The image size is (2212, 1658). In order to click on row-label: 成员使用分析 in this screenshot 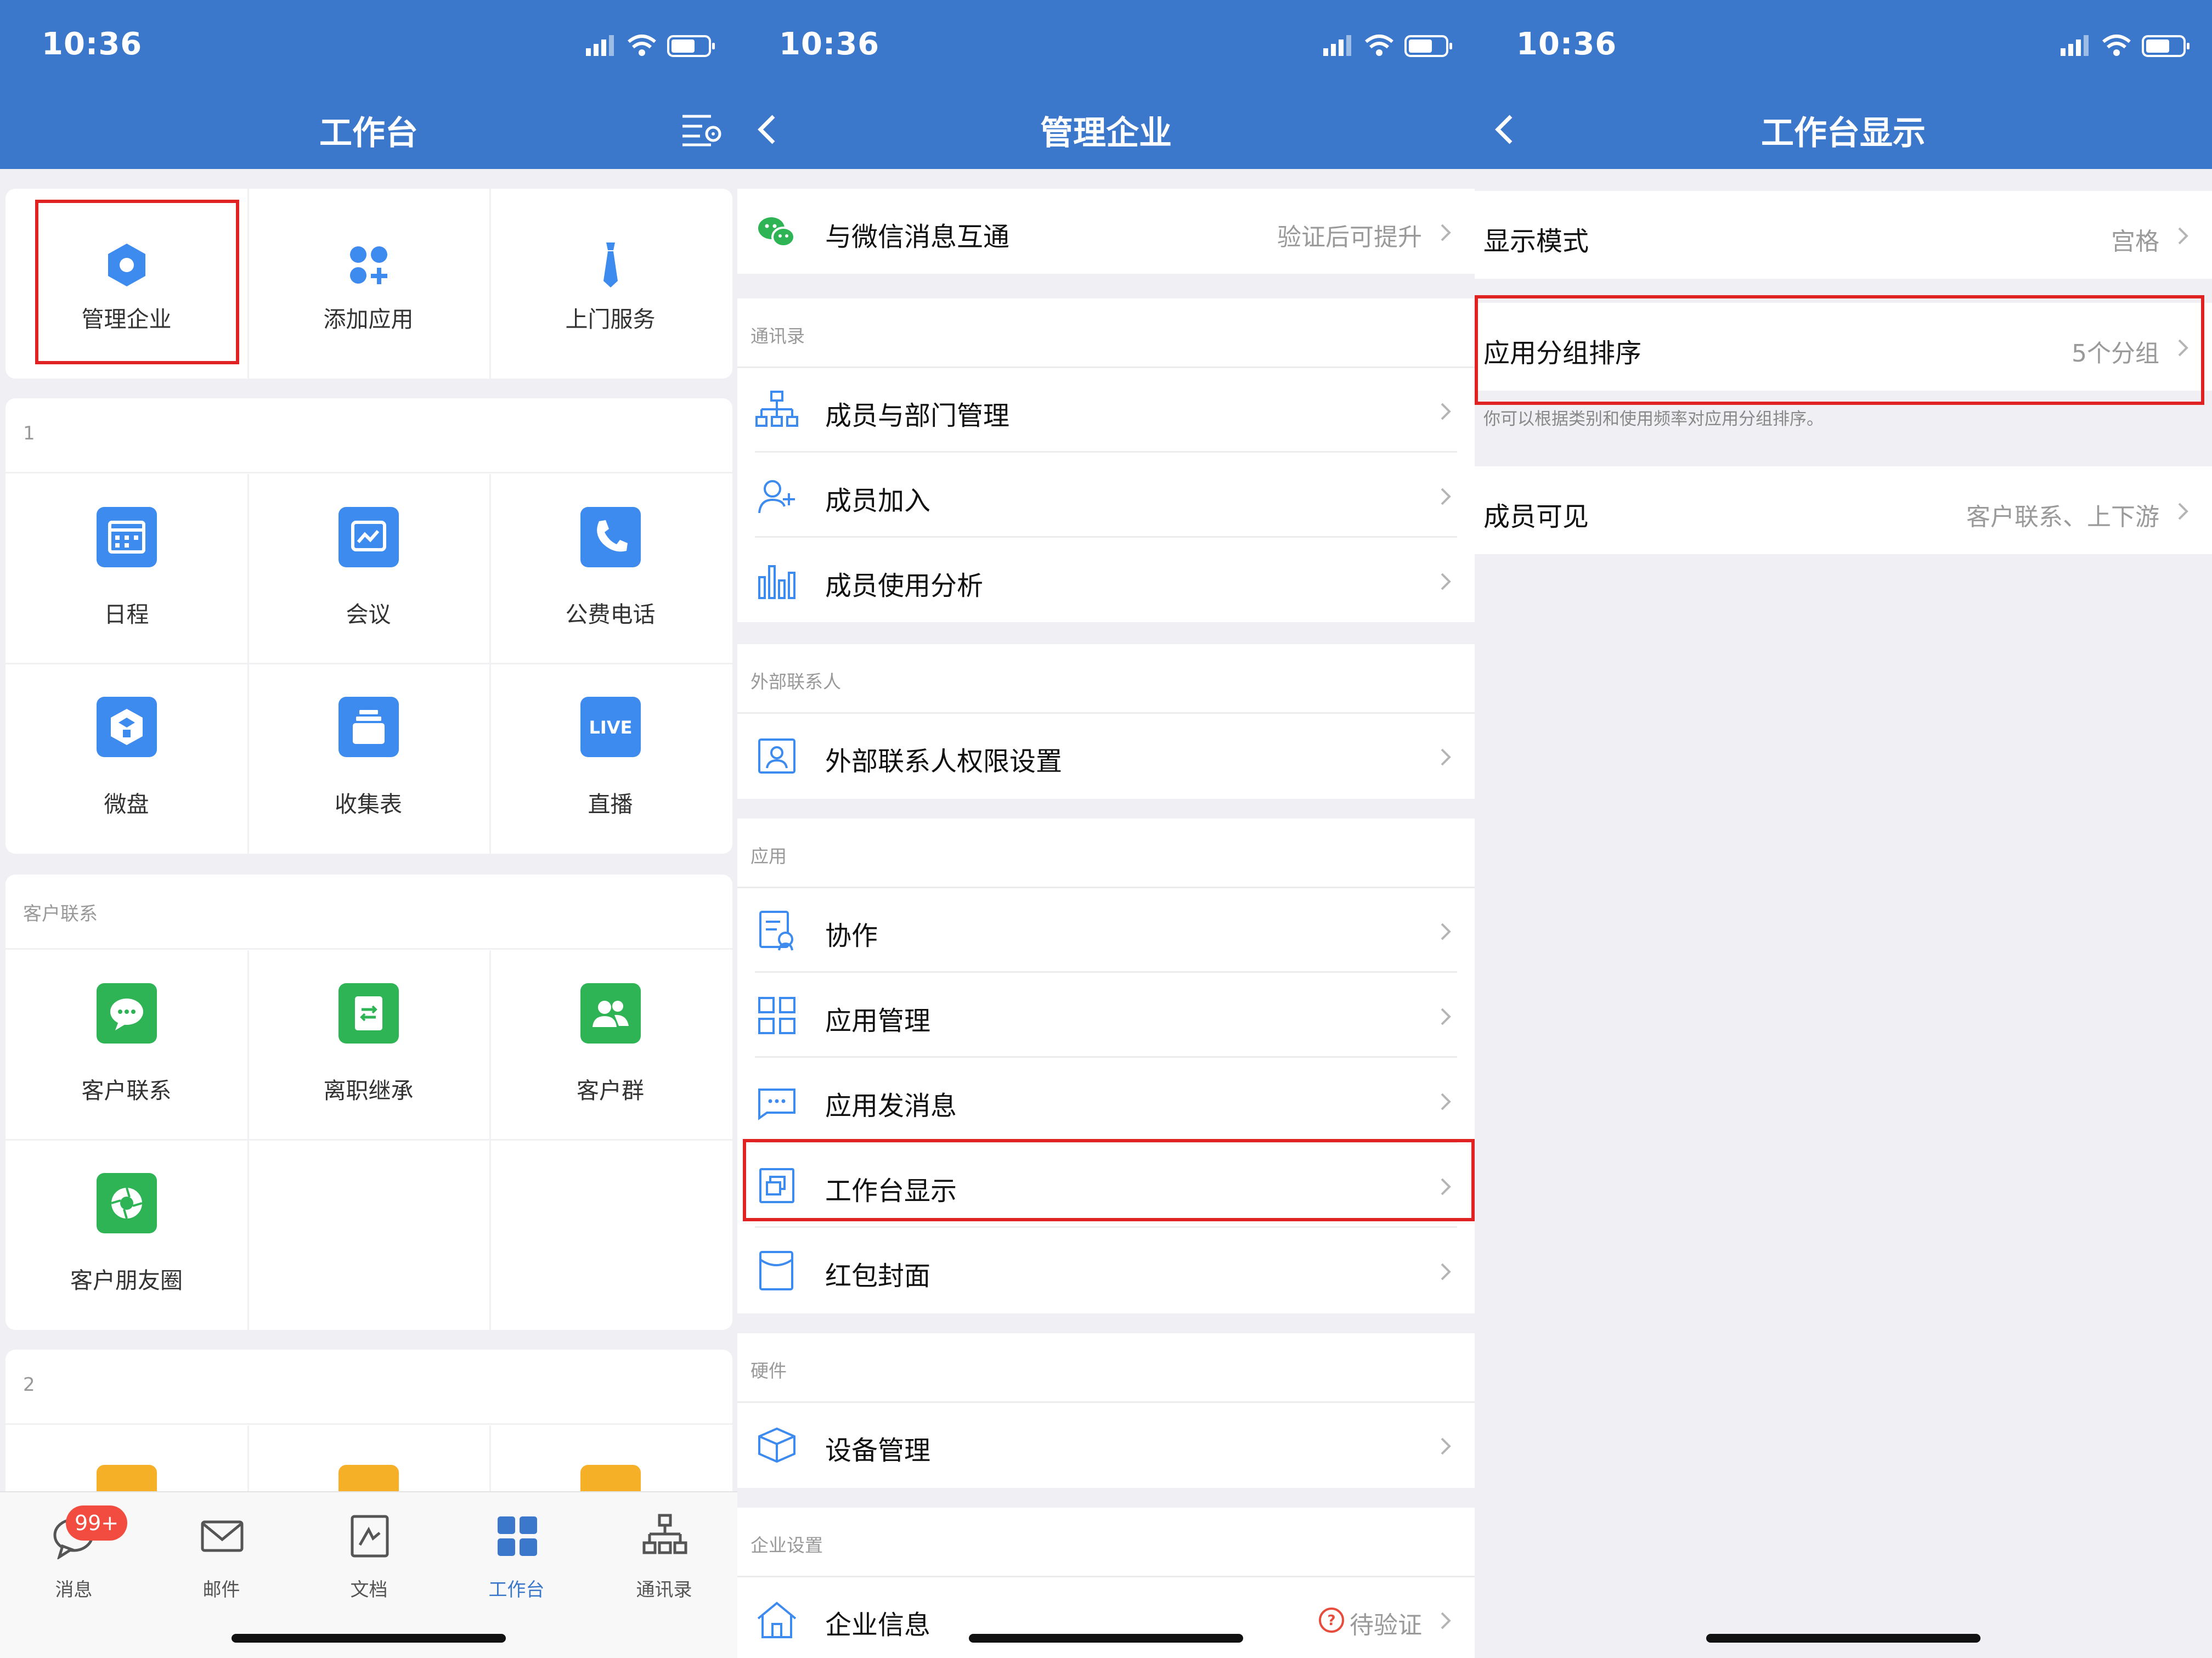, I will do `click(904, 586)`.